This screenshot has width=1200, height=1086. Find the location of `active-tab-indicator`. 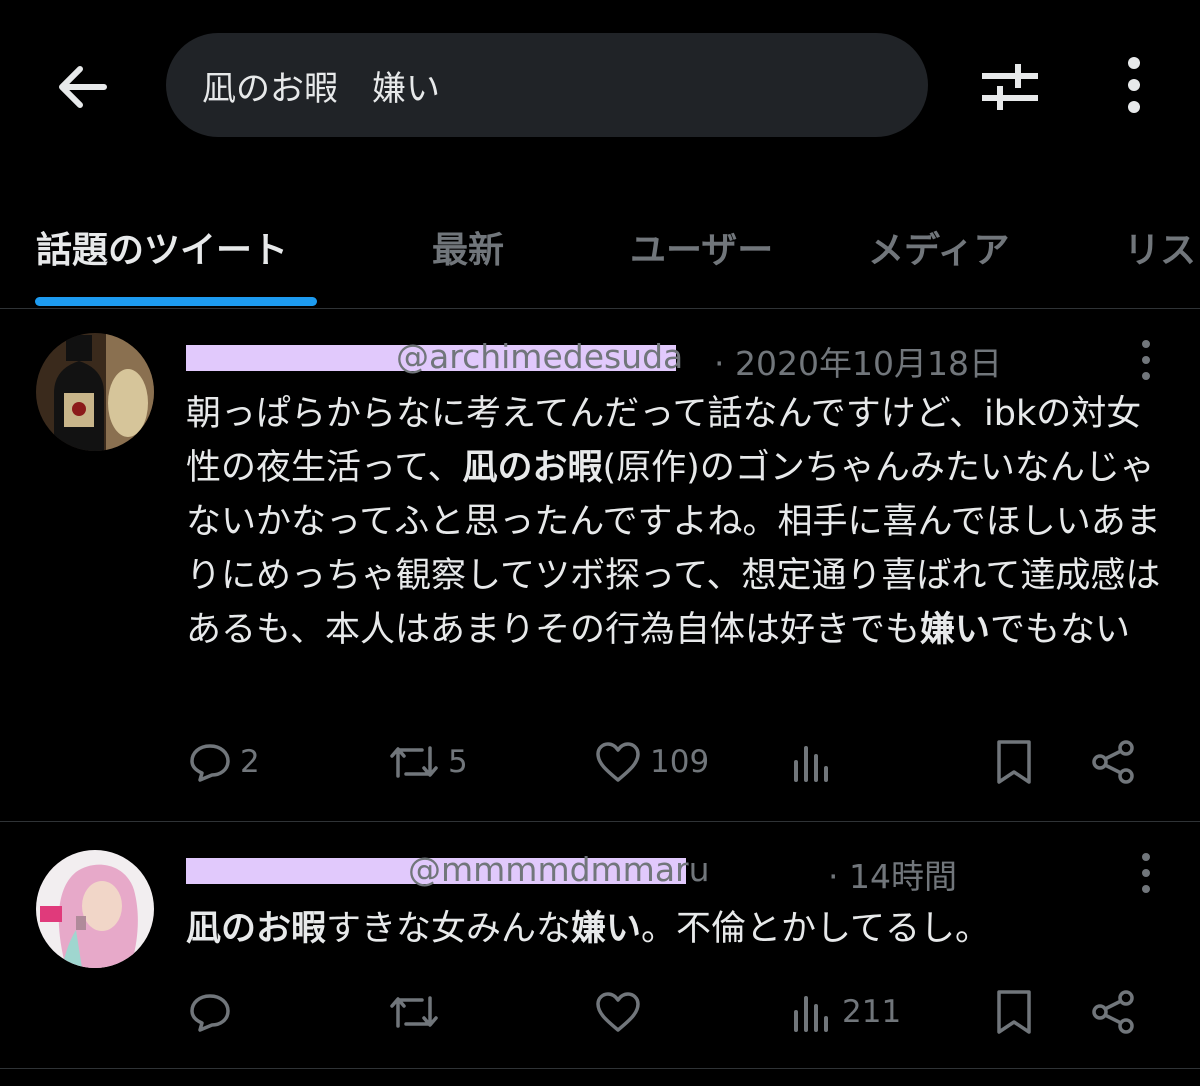

active-tab-indicator is located at coordinates (176, 301).